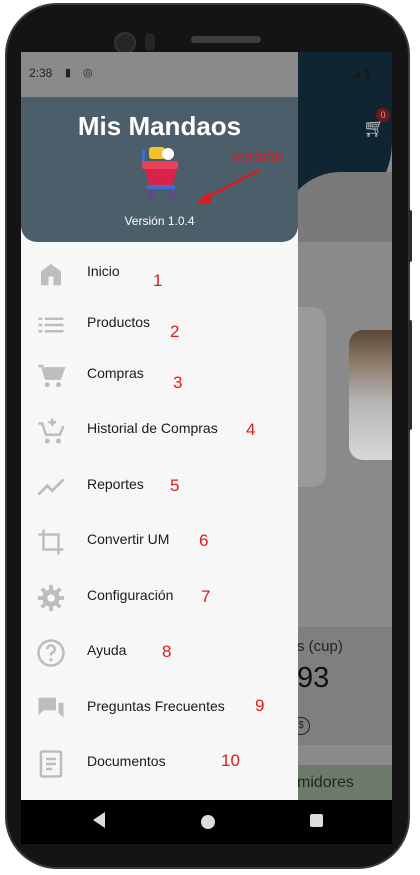 The width and height of the screenshot is (420, 875). Describe the element at coordinates (230, 760) in the screenshot. I see `annotation-number: 10` at that location.